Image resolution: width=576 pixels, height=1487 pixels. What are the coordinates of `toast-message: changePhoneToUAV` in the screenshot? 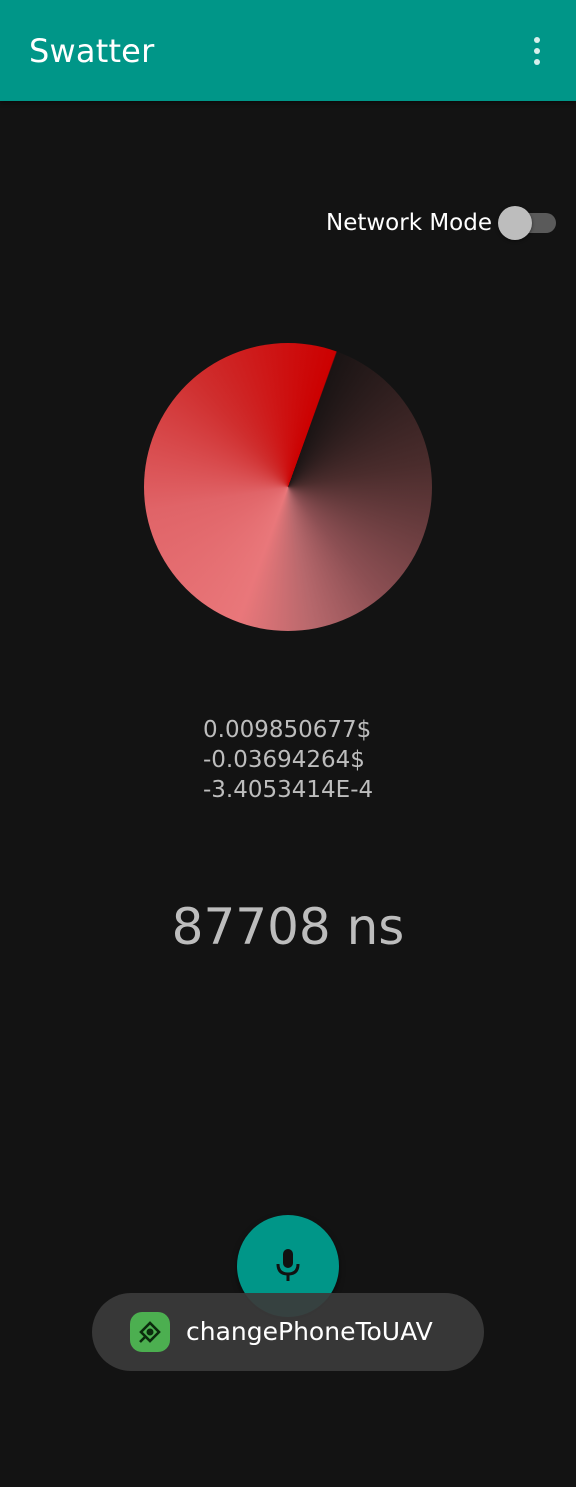 It's located at (288, 1332).